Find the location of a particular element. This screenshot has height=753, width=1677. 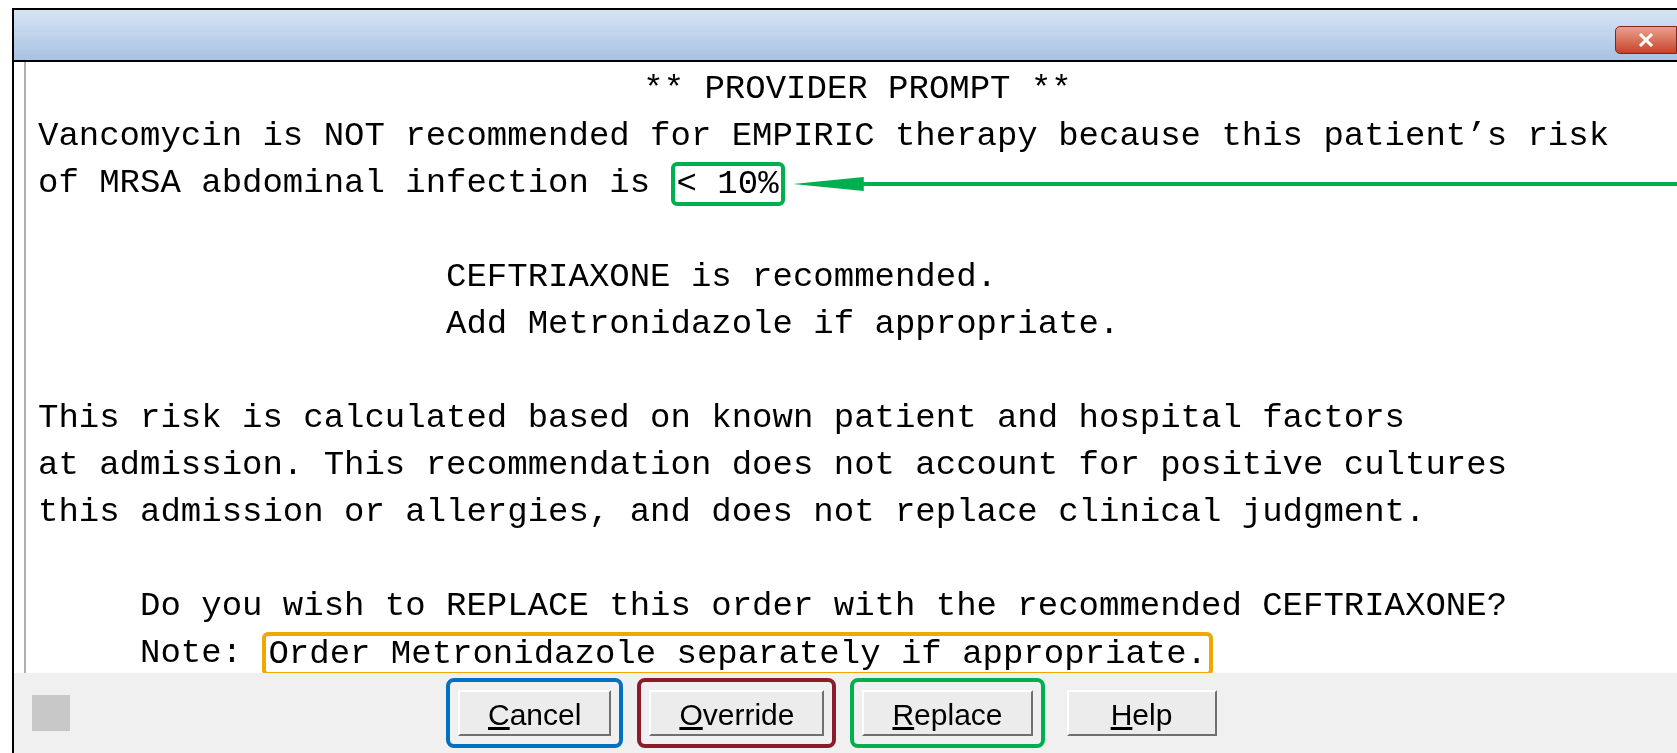

message-title: ** PROVIDER PROMPT ** is located at coordinates (857, 89).